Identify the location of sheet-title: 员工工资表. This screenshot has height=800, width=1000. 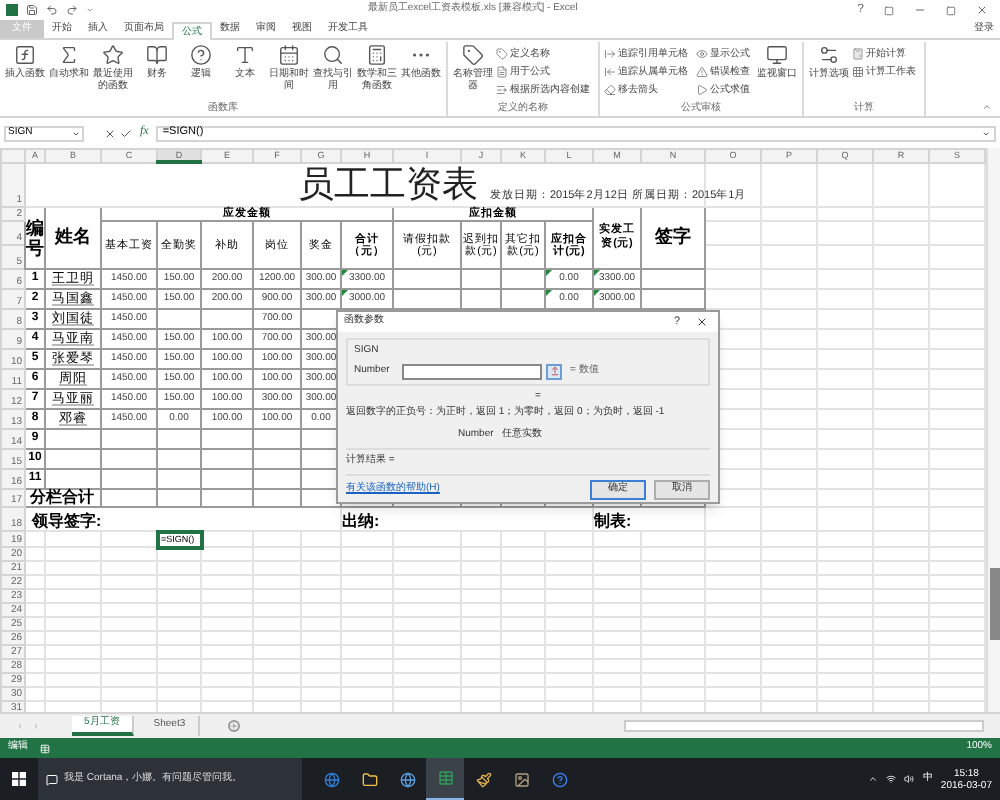
(388, 184).